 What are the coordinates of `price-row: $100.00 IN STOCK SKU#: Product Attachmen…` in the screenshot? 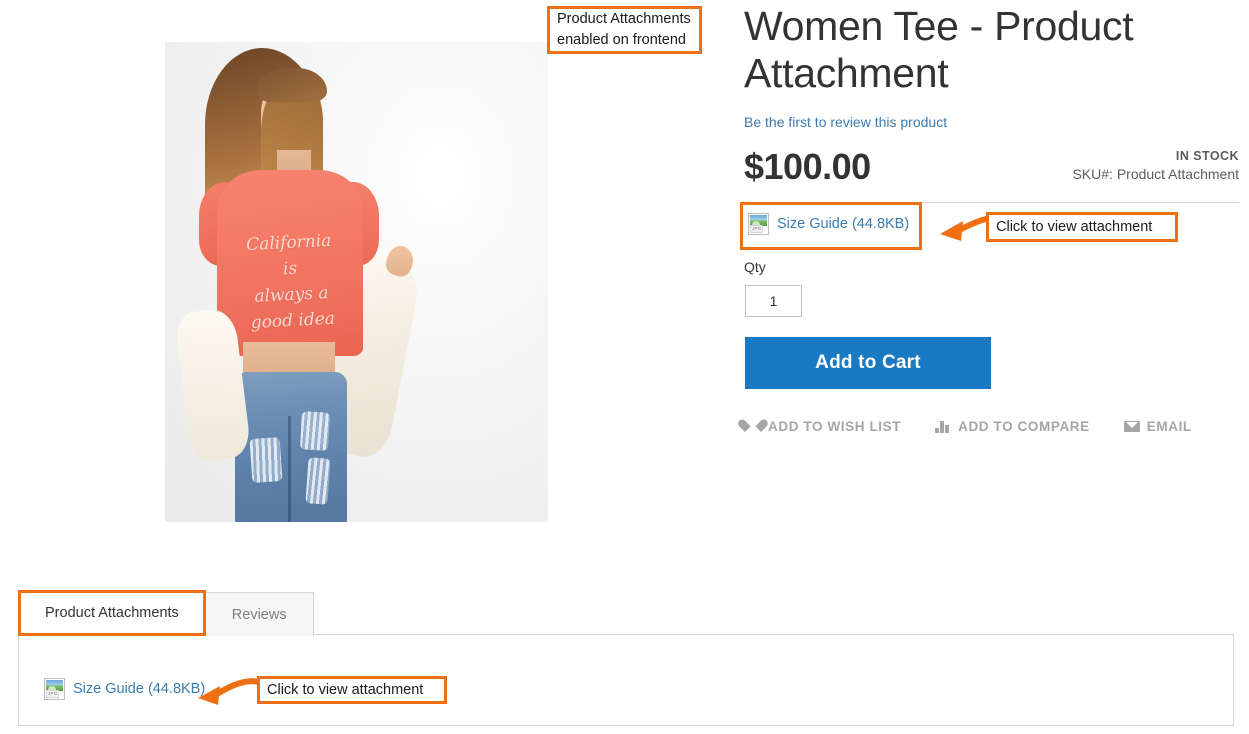 It's located at (994, 170).